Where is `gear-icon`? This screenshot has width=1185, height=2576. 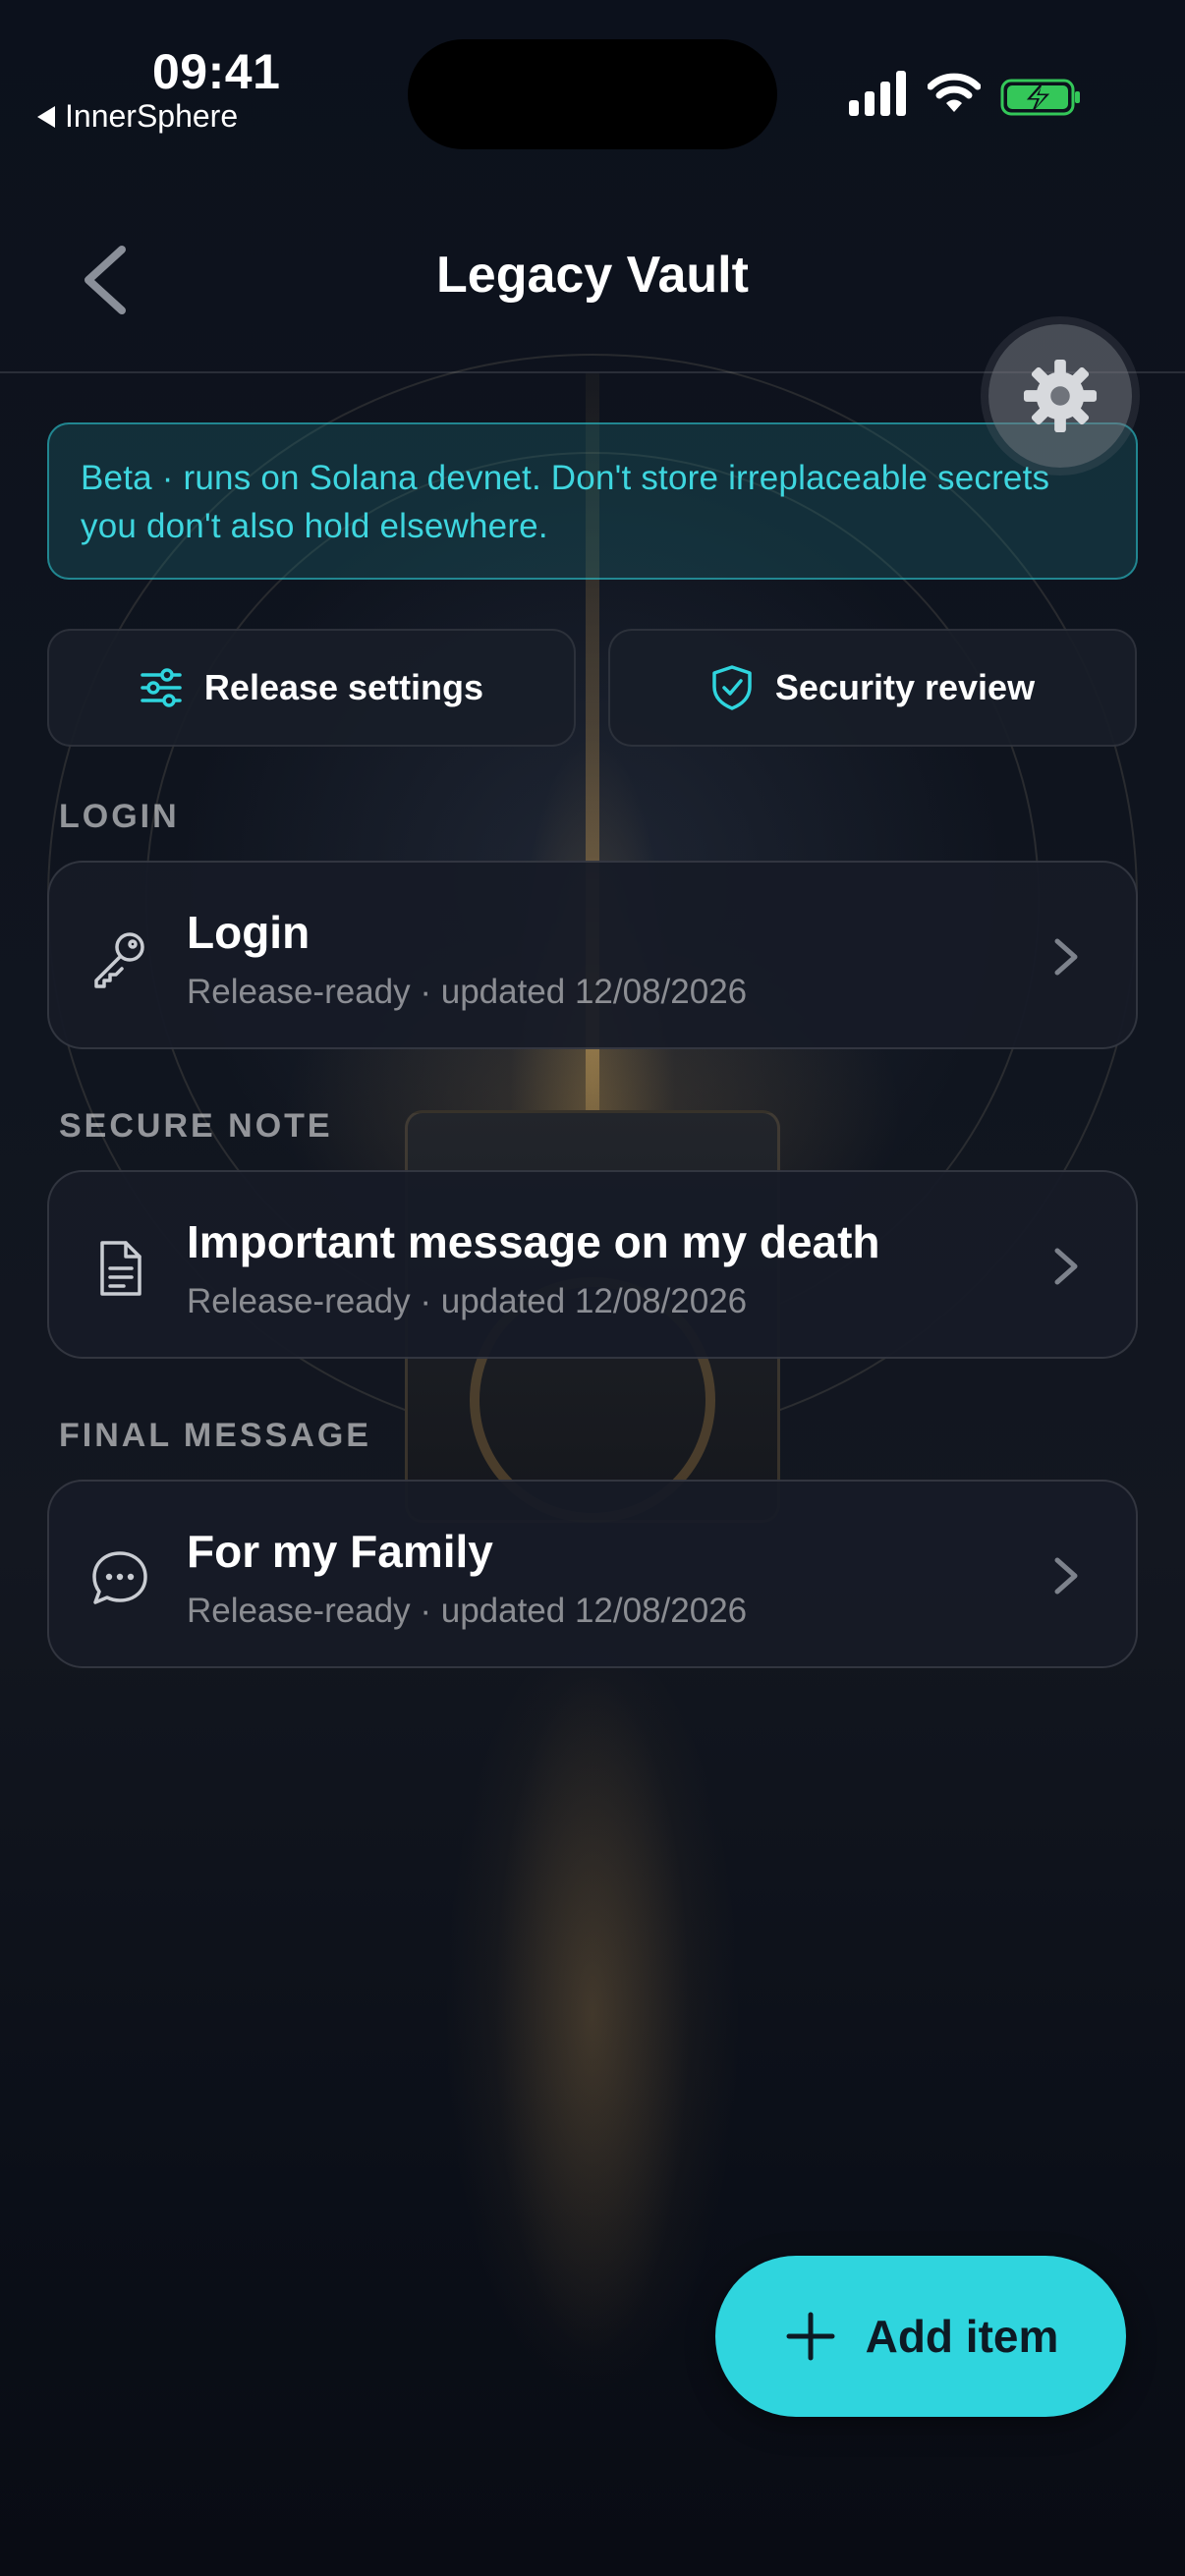 gear-icon is located at coordinates (1061, 396).